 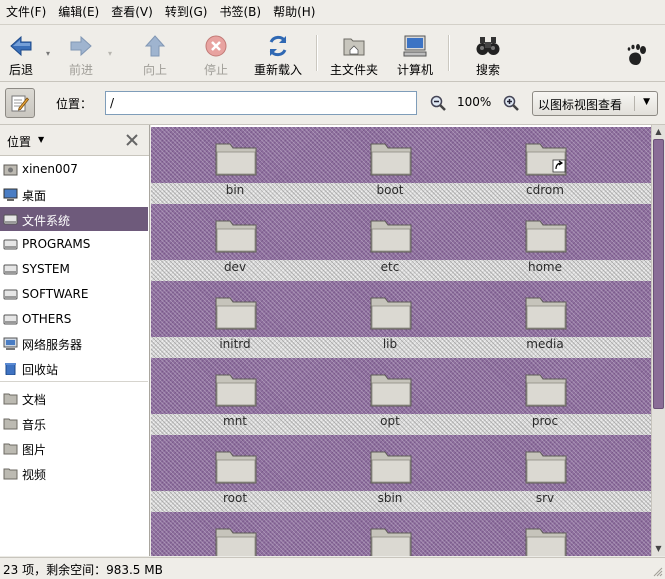 I want to click on sidebar-item-11: 图片, so click(x=74, y=448).